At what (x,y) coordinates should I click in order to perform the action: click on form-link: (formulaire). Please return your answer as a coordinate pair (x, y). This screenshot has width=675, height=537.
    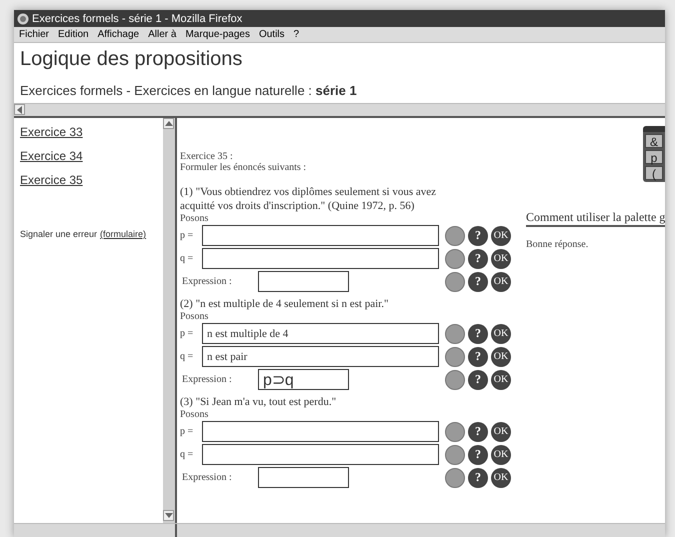
    Looking at the image, I should click on (123, 234).